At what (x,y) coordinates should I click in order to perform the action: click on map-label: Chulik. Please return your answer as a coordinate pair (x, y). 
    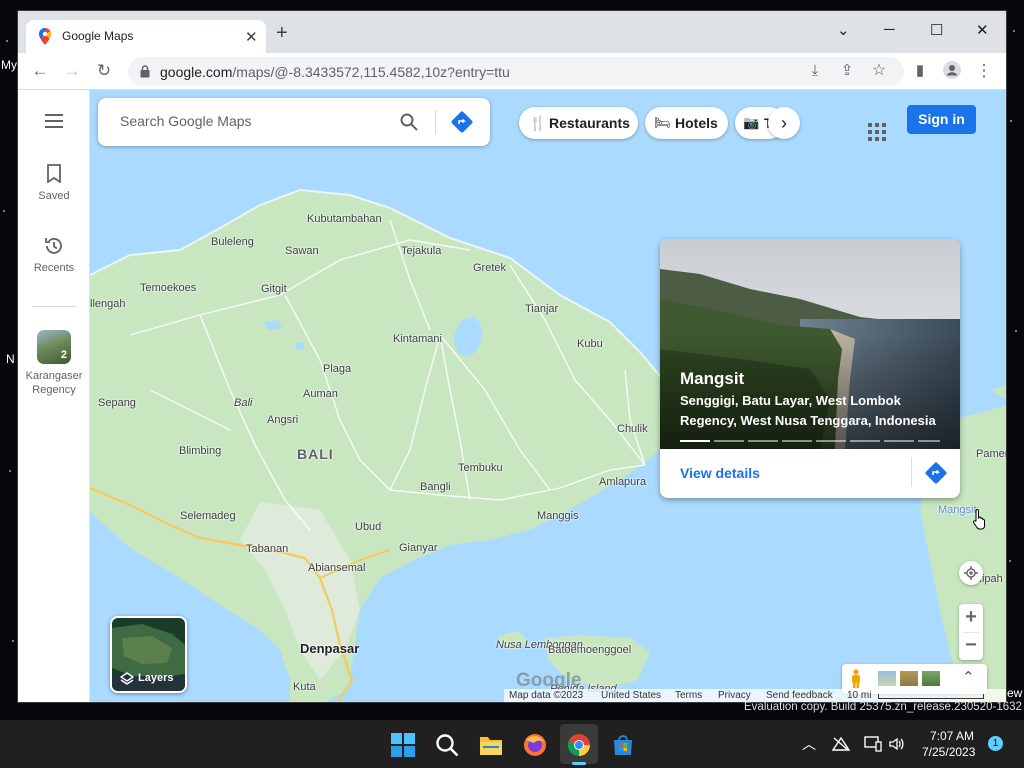
    Looking at the image, I should click on (632, 429).